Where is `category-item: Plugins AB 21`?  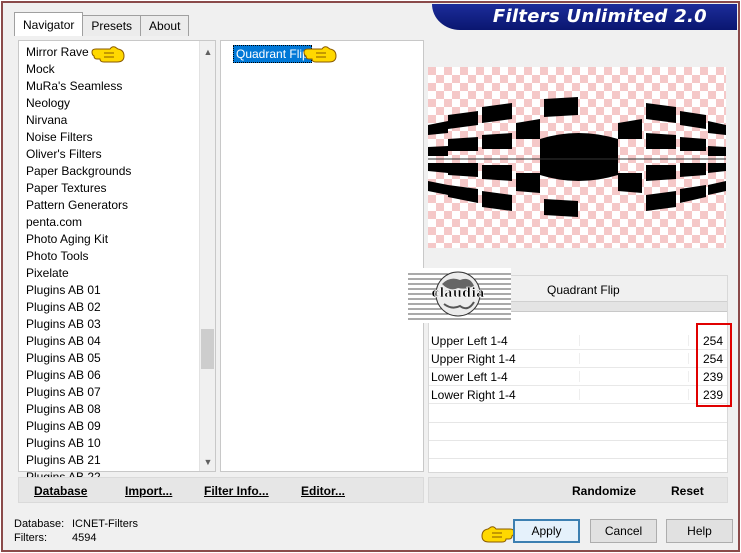 category-item: Plugins AB 21 is located at coordinates (63, 460).